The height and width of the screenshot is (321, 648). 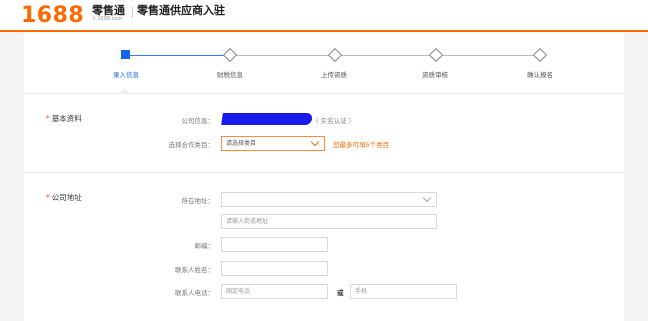 I want to click on section-divider, so click(x=324, y=172).